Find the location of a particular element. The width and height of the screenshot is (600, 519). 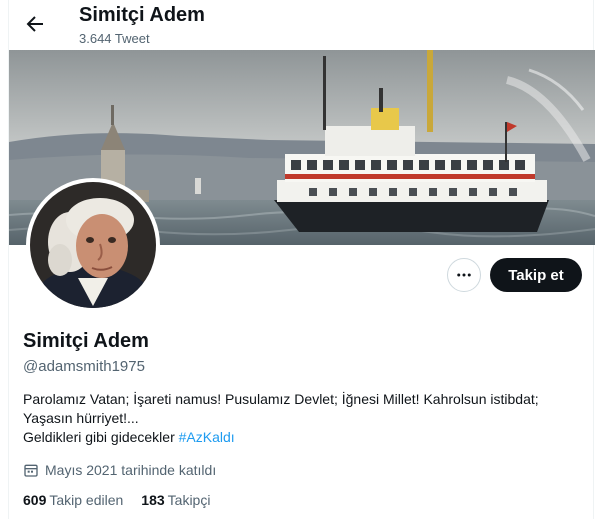

bio-line: Geldikleri gibi gidecekler #AzKaldı is located at coordinates (305, 437).